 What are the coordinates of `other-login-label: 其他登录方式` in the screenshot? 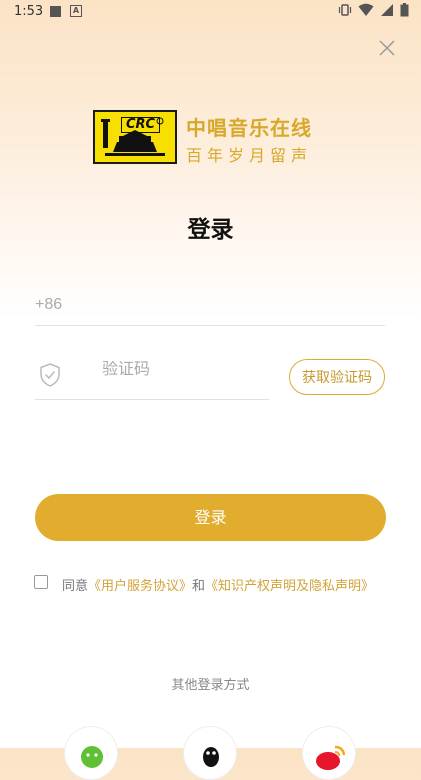 It's located at (210, 685).